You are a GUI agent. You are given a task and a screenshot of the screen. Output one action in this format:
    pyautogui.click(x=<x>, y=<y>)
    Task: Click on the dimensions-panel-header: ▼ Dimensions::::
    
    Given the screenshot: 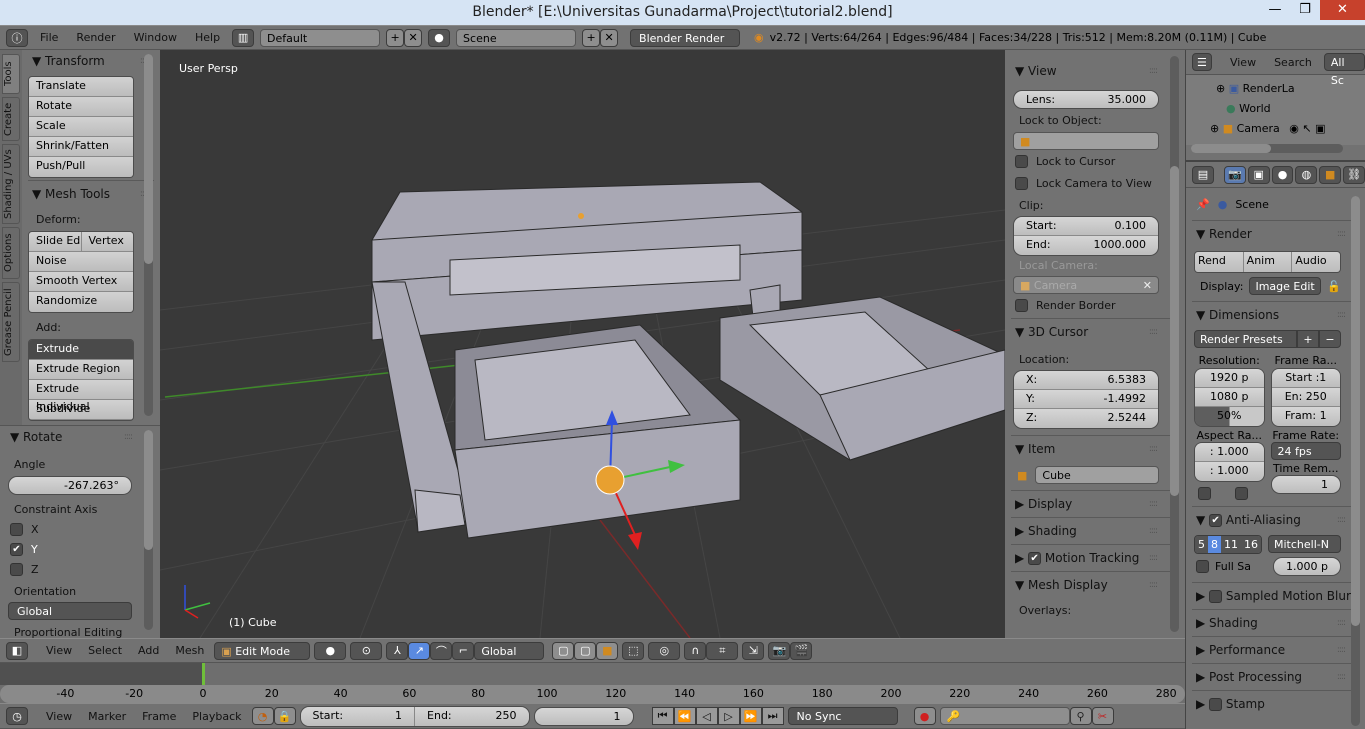 What is the action you would take?
    pyautogui.click(x=1275, y=315)
    